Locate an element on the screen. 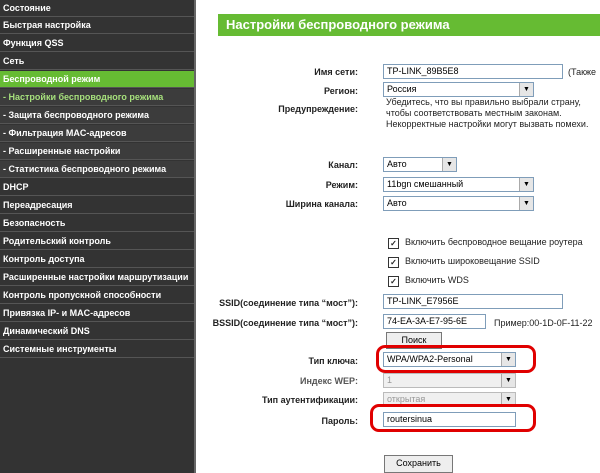 This screenshot has width=600, height=473. ssid-broadcast-row: ✓ Включить широковещание SSID is located at coordinates (464, 262).